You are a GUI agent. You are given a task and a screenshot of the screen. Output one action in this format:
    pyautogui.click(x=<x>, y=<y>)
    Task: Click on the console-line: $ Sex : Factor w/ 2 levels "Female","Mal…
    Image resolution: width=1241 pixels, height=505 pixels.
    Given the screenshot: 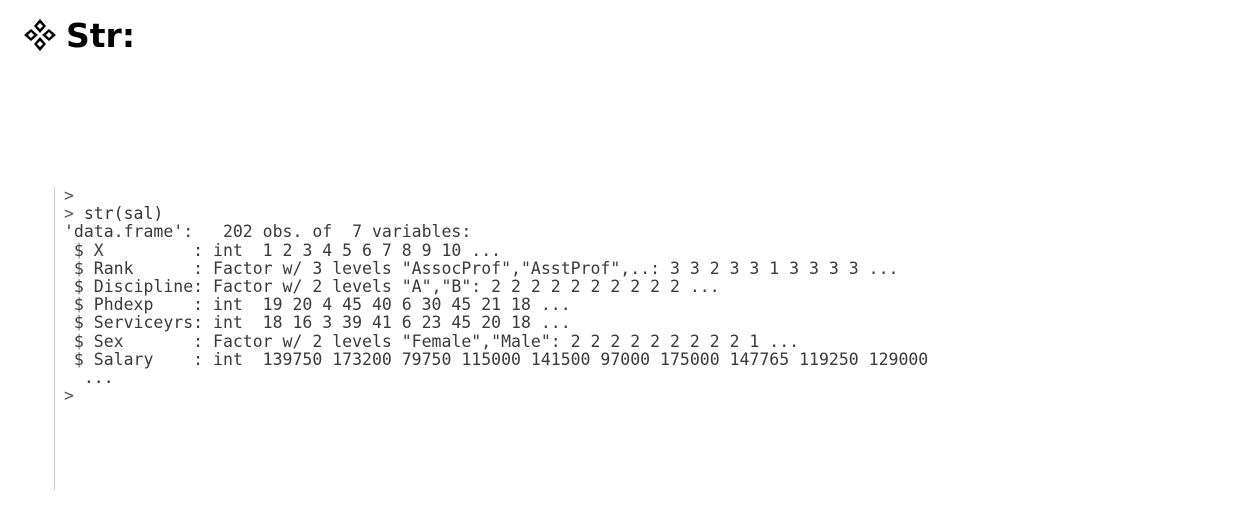 What is the action you would take?
    pyautogui.click(x=639, y=341)
    